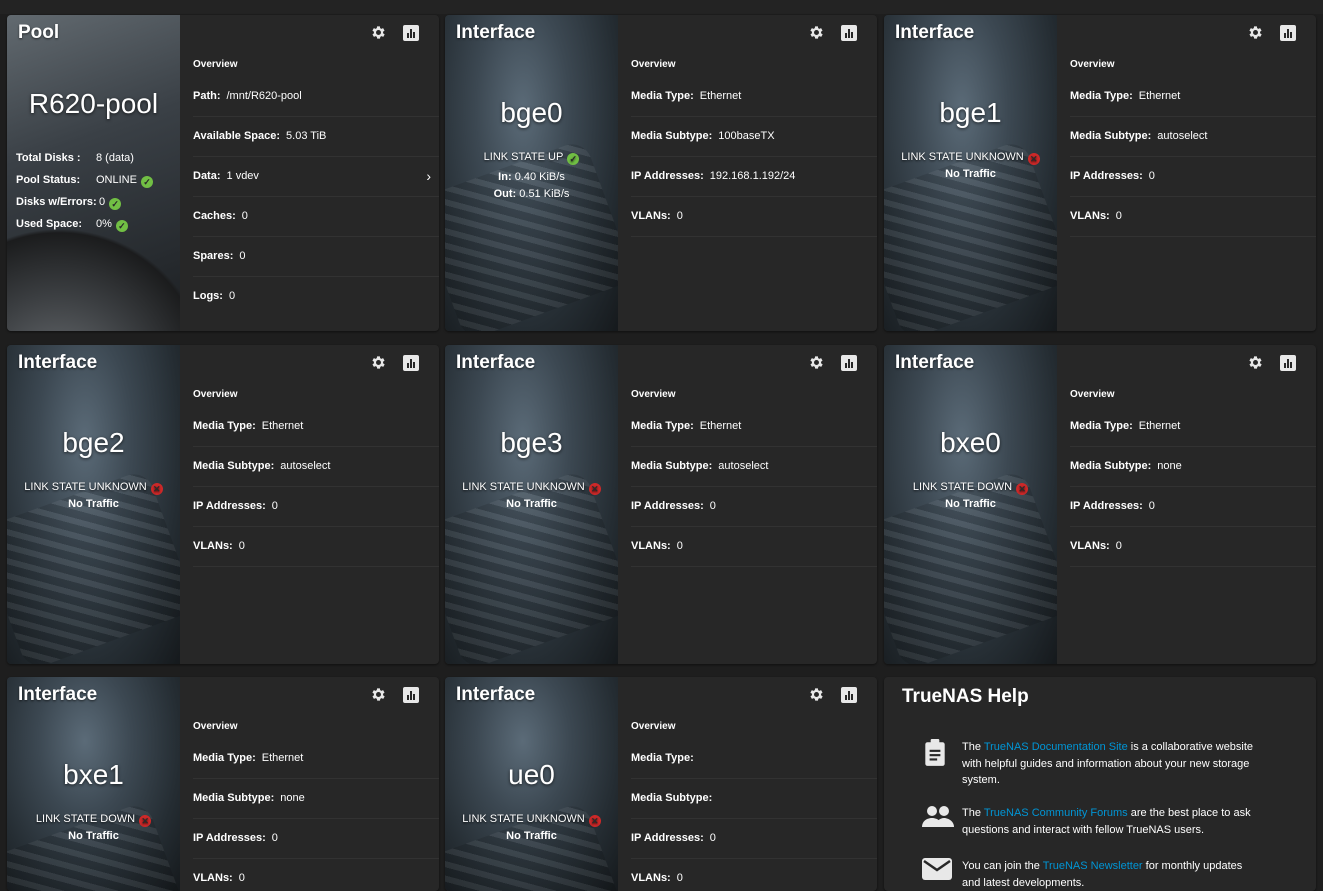  Describe the element at coordinates (214, 296) in the screenshot. I see `pool-row: Logs: 0` at that location.